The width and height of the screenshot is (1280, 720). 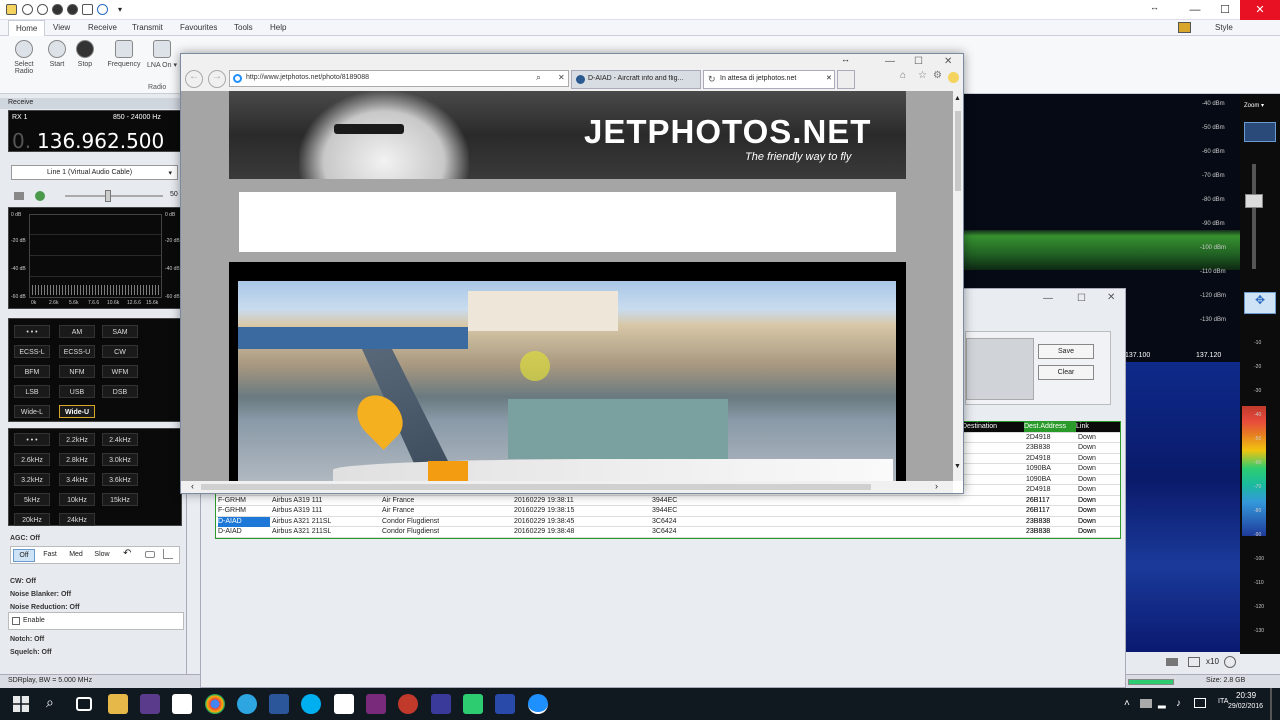 I want to click on internet-explorer-icon, so click(x=538, y=704).